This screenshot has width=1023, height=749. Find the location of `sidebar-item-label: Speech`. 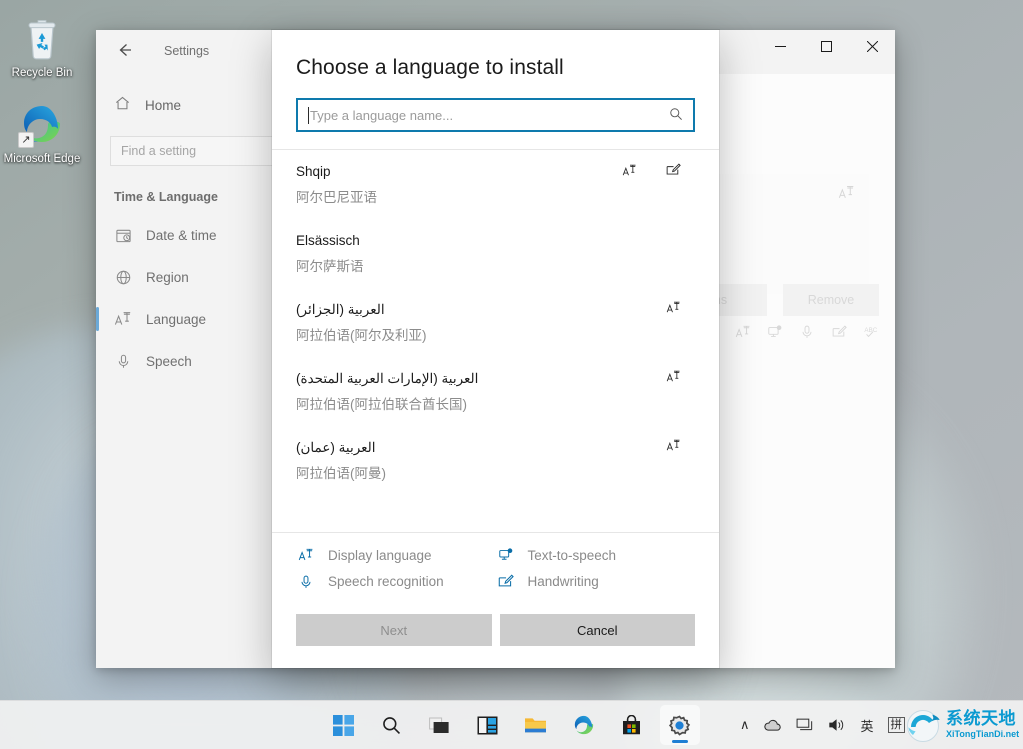

sidebar-item-label: Speech is located at coordinates (169, 361).